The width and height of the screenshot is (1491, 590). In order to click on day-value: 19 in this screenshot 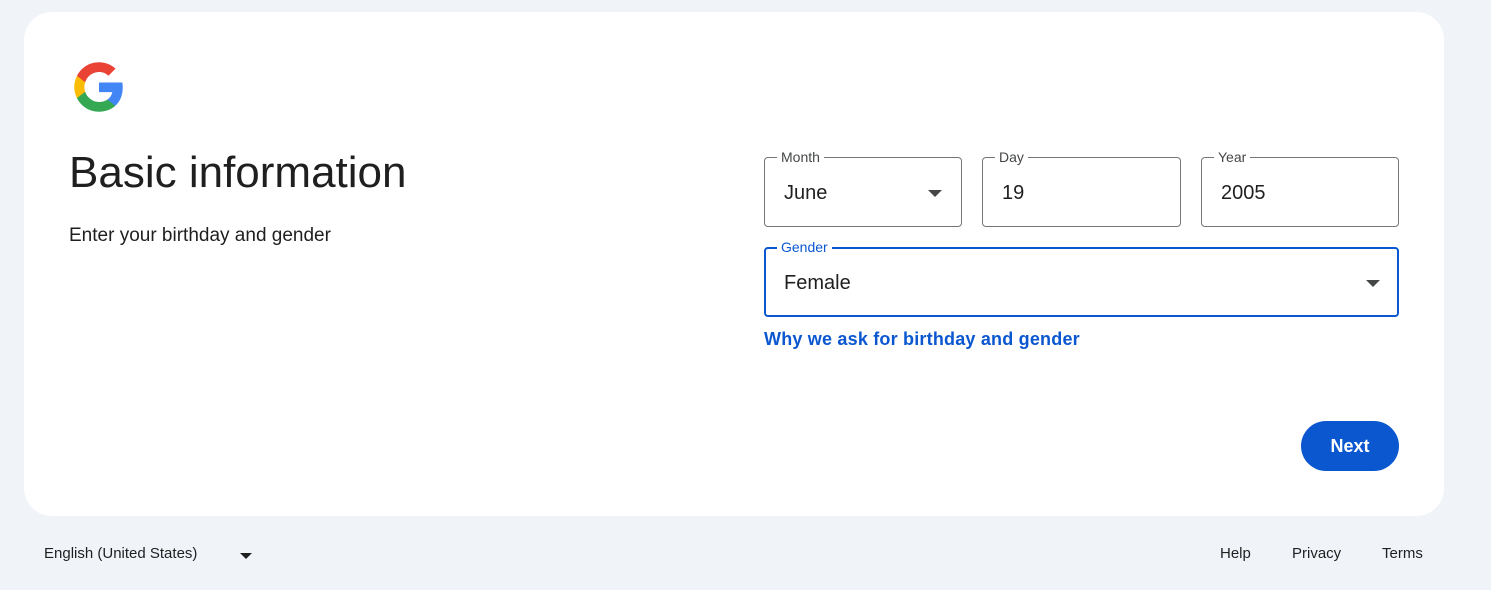, I will do `click(1013, 193)`.